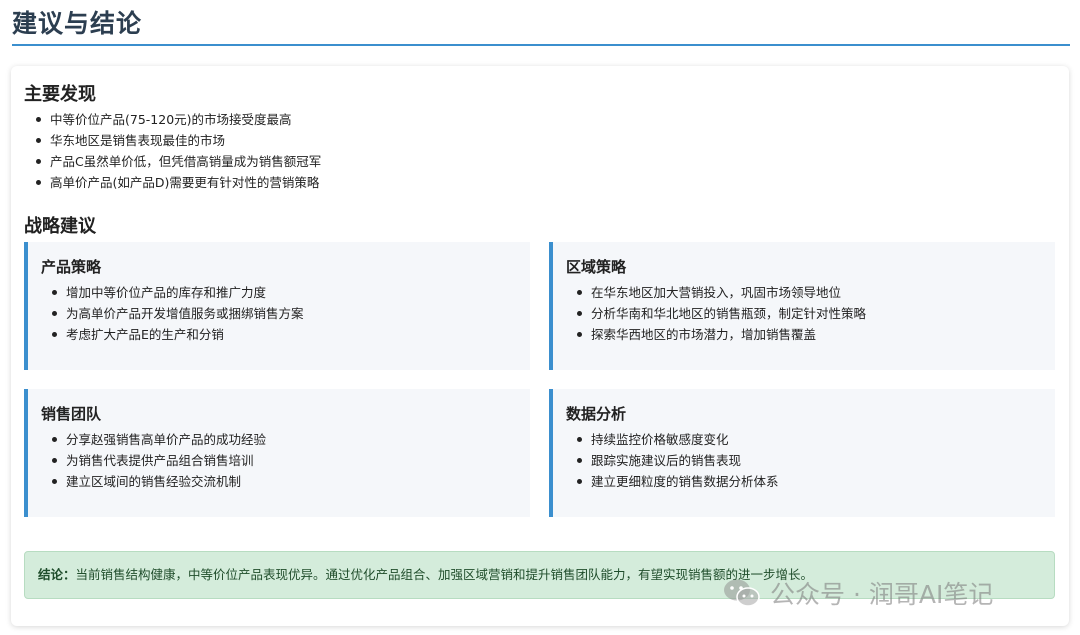  I want to click on box-title: 区域策略, so click(596, 267).